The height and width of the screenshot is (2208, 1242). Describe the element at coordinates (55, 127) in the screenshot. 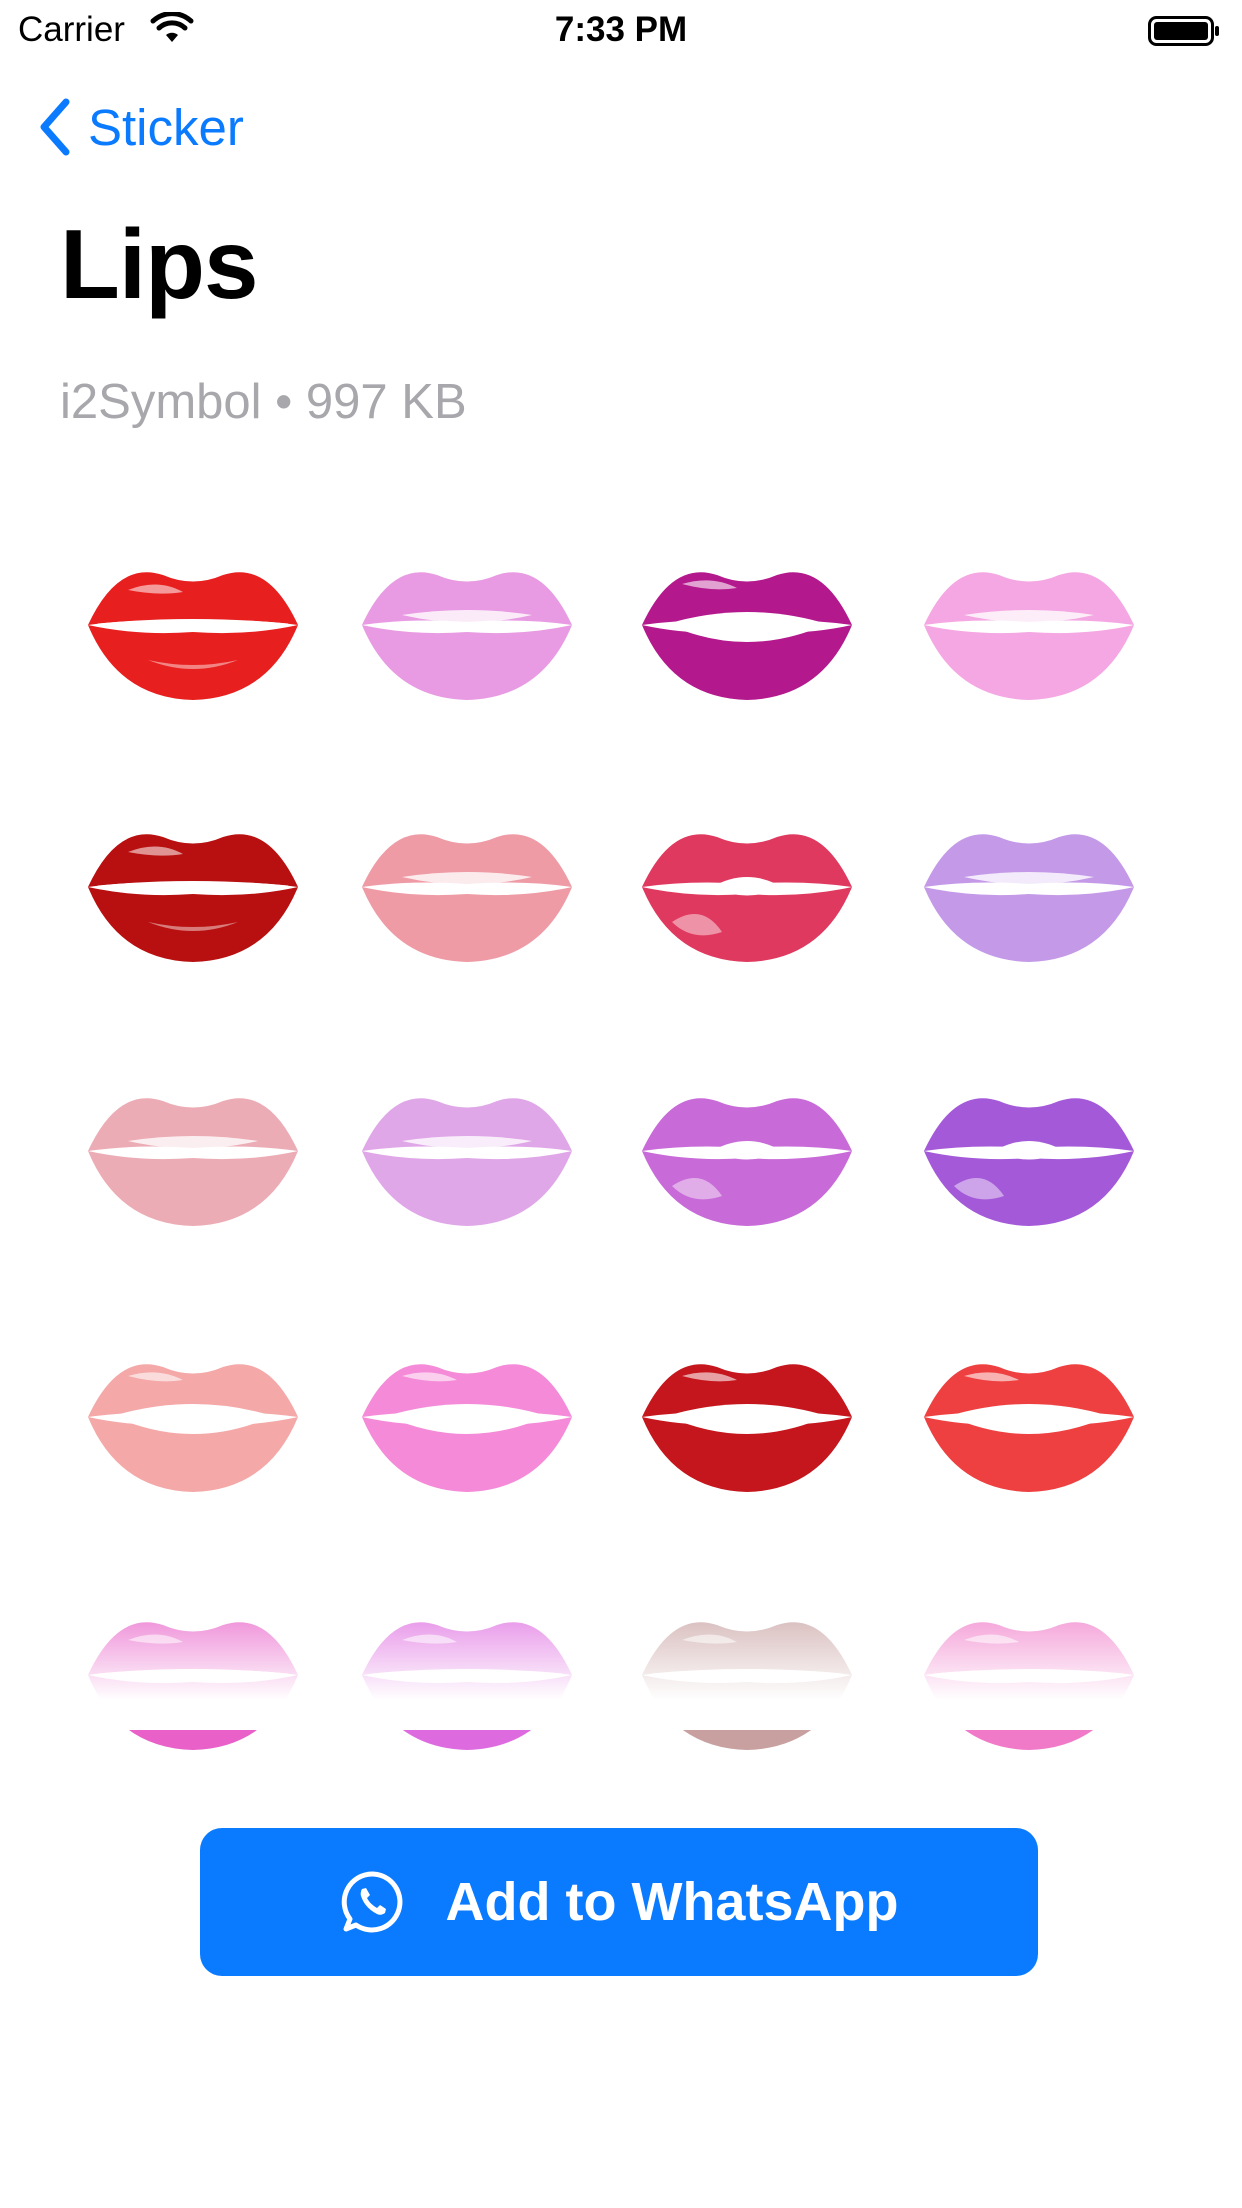

I see `chevron-left-icon` at that location.